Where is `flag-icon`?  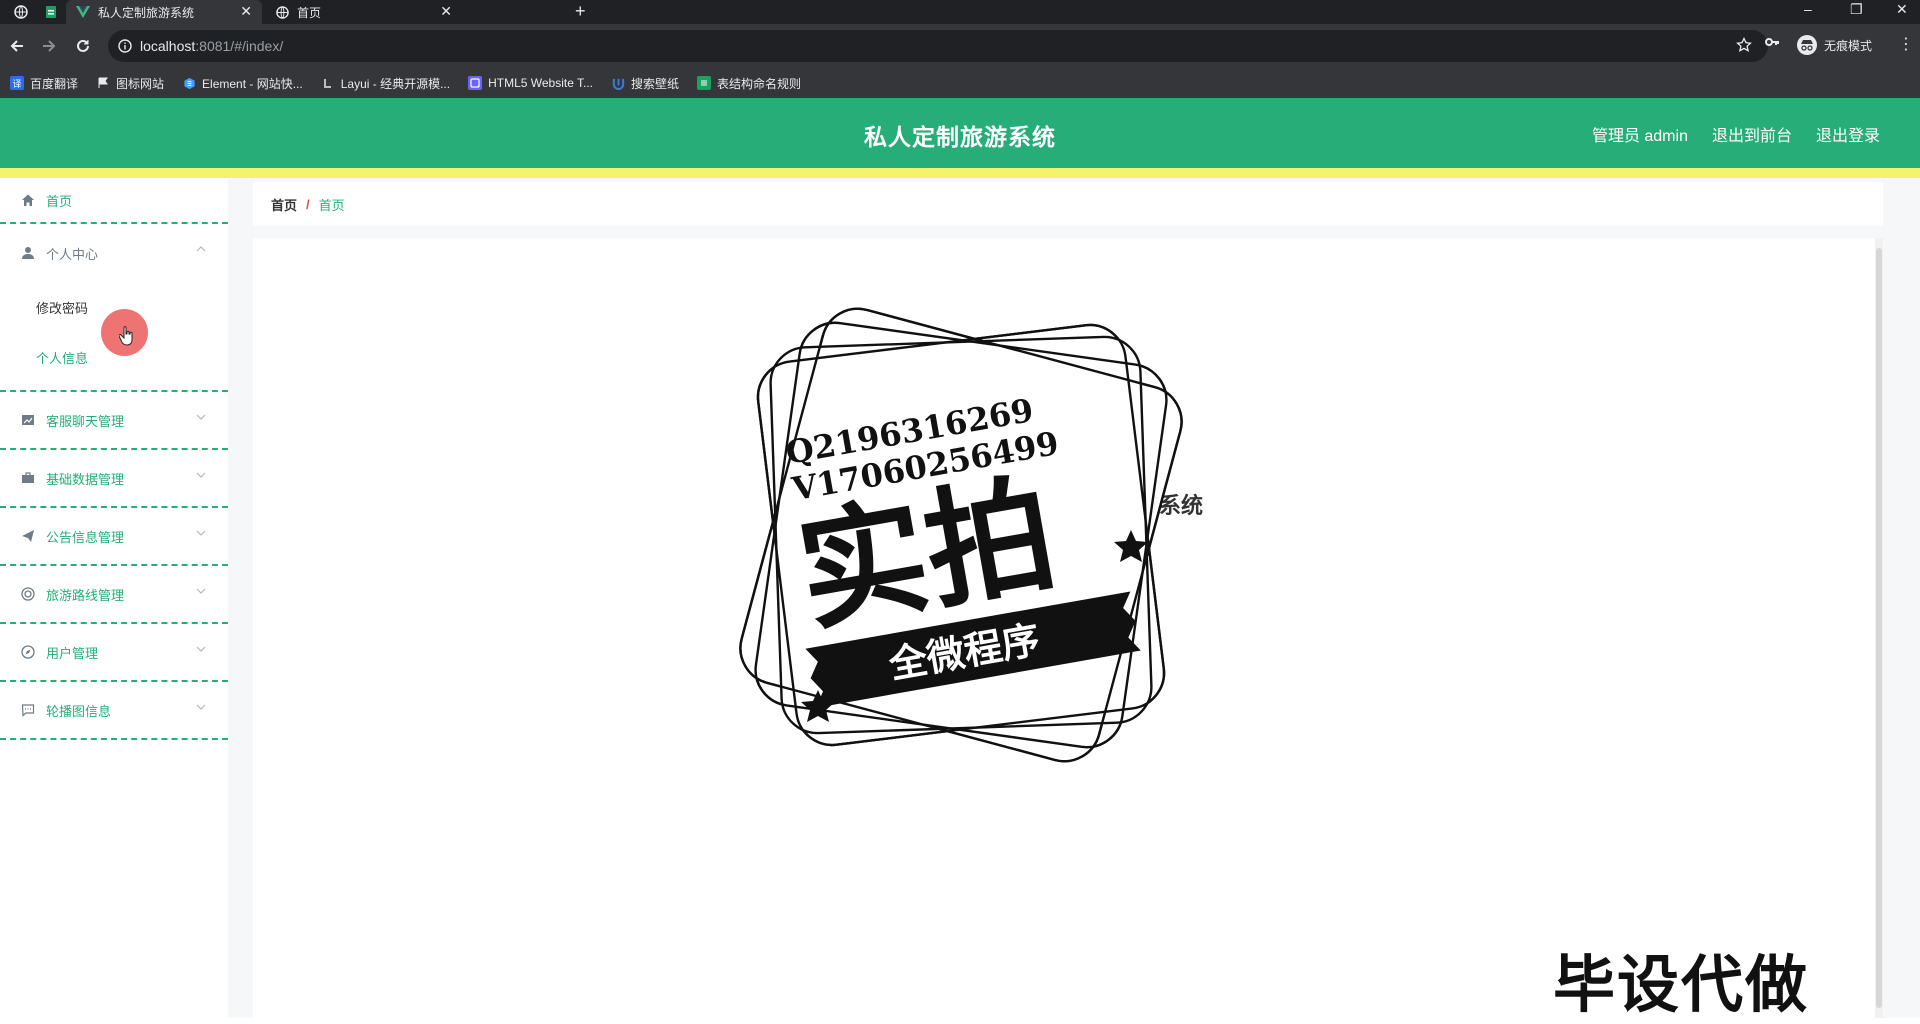
flag-icon is located at coordinates (103, 83).